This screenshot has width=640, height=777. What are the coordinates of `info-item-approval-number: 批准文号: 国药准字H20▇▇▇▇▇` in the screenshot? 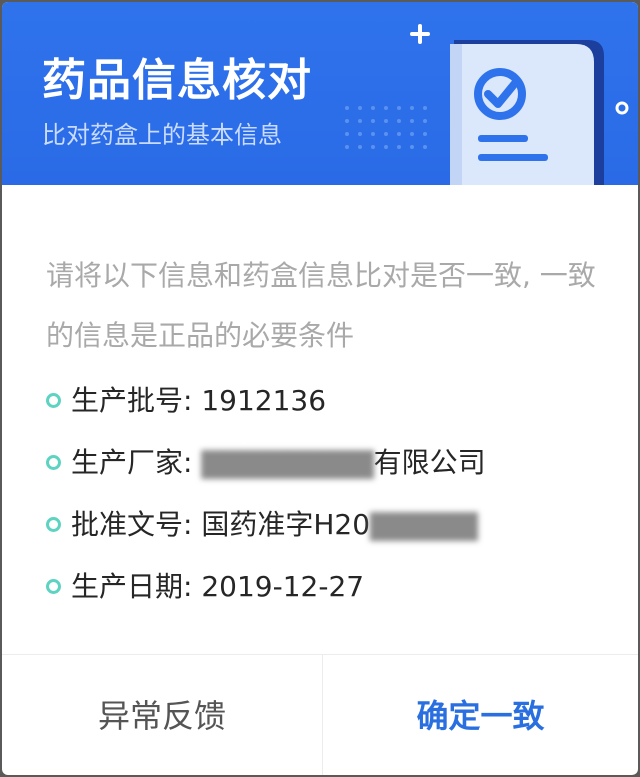 It's located at (266, 527).